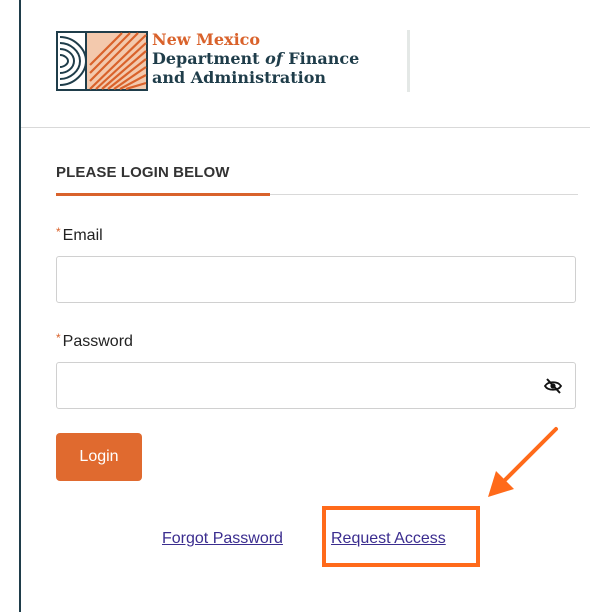  I want to click on logo-department-text: Department, so click(209, 58).